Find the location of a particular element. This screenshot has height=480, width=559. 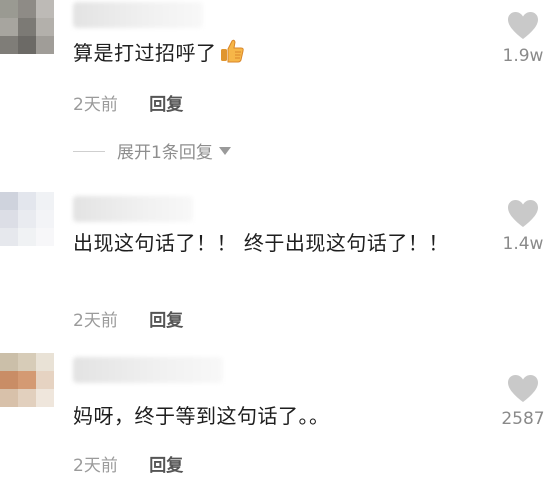

comment-text: 妈呀，终于等到这句话了。。 is located at coordinates (201, 416).